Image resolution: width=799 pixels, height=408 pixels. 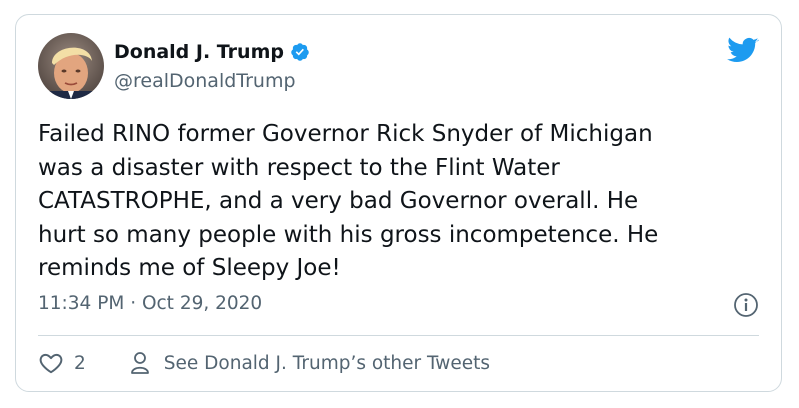 What do you see at coordinates (300, 52) in the screenshot?
I see `verified-badge-icon` at bounding box center [300, 52].